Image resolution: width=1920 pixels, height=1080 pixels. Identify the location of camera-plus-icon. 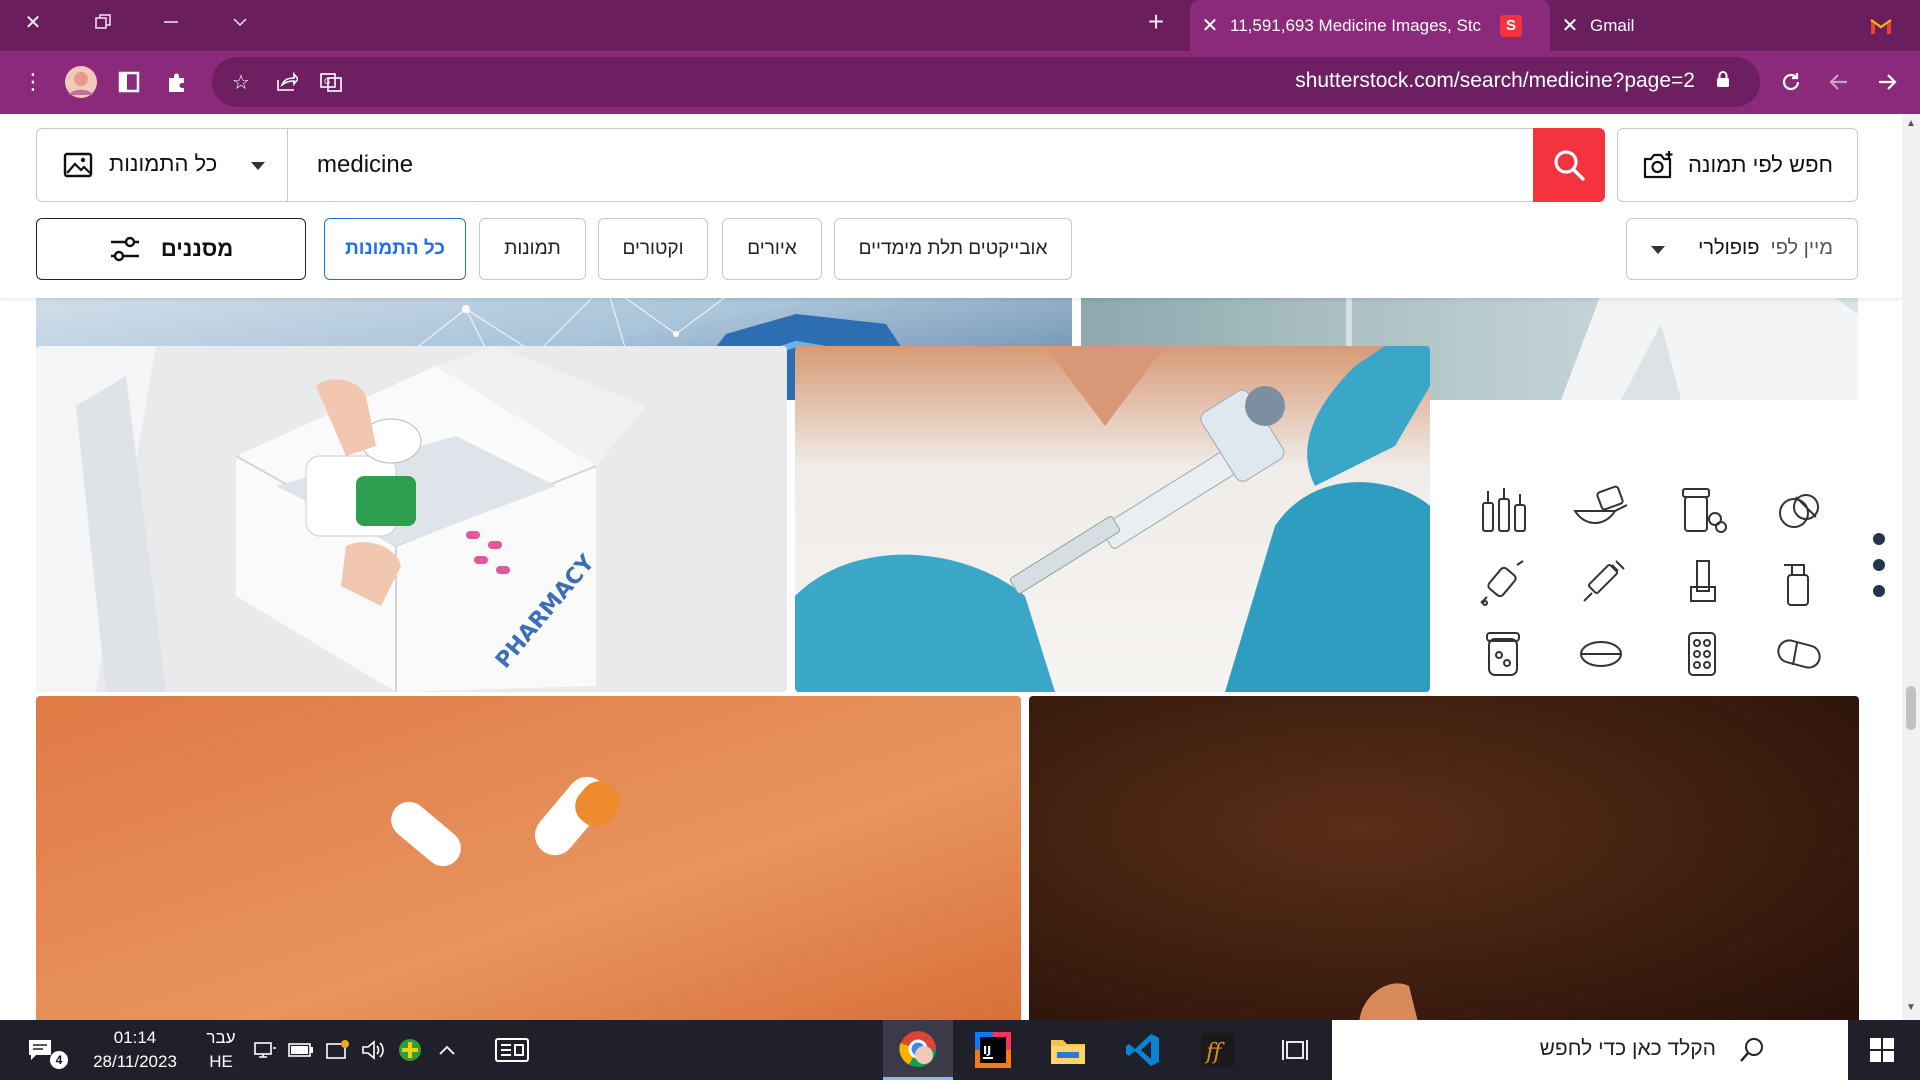
(1658, 165).